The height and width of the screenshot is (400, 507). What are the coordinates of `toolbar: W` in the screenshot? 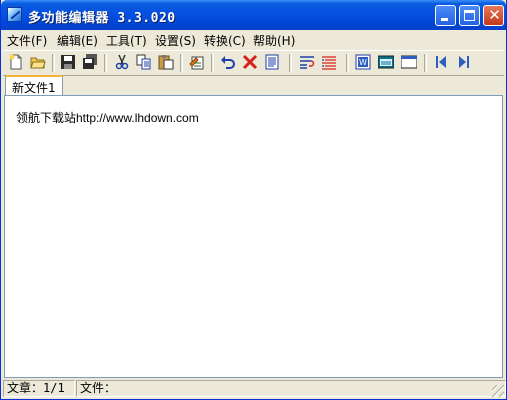 It's located at (253, 63).